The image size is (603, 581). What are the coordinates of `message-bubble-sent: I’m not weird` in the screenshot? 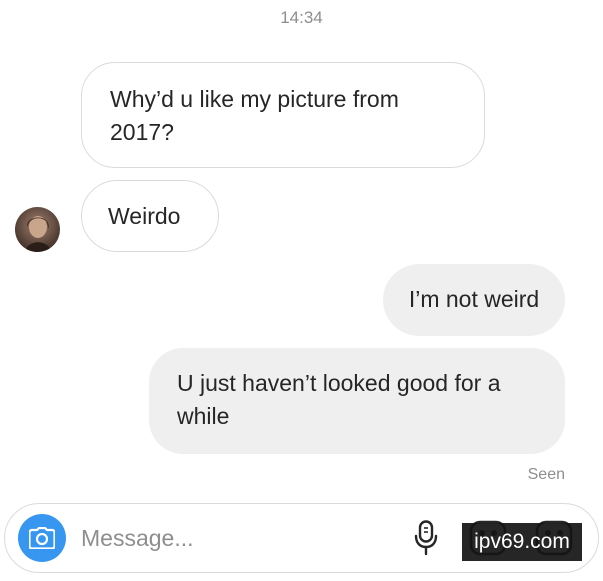 It's located at (474, 300).